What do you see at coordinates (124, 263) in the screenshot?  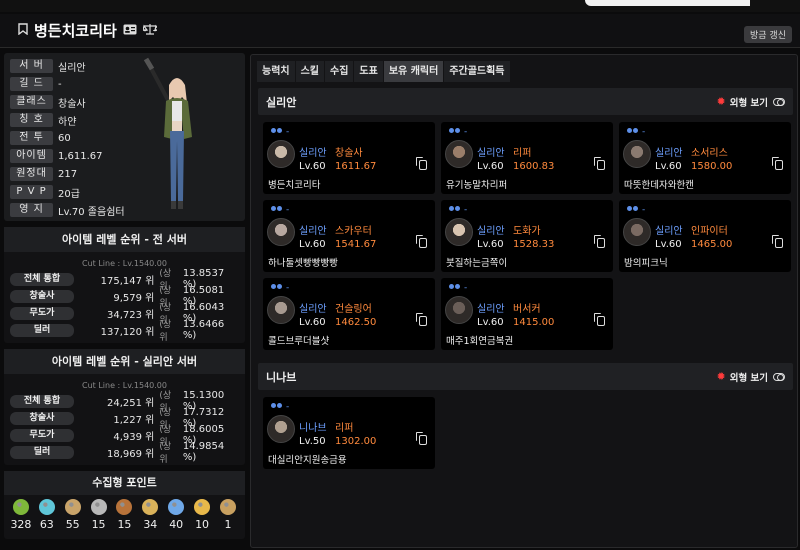 I see `rank-all-cutline: Cut Line : Lv.1540.00` at bounding box center [124, 263].